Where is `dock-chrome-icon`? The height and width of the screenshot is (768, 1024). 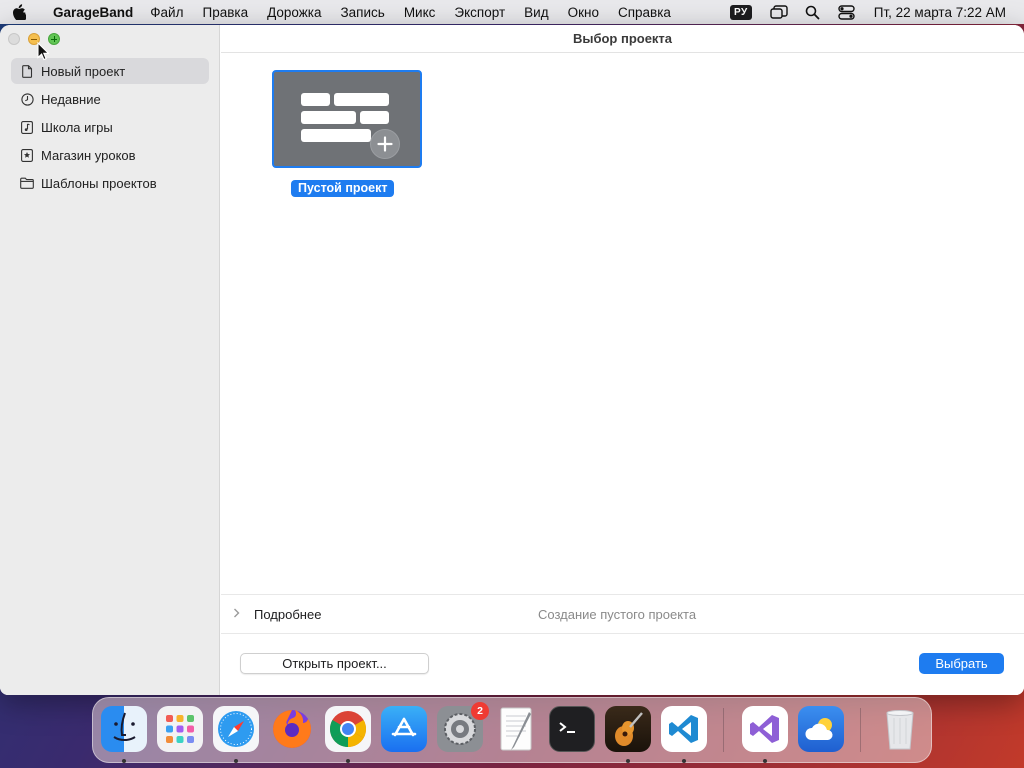
dock-chrome-icon is located at coordinates (348, 729).